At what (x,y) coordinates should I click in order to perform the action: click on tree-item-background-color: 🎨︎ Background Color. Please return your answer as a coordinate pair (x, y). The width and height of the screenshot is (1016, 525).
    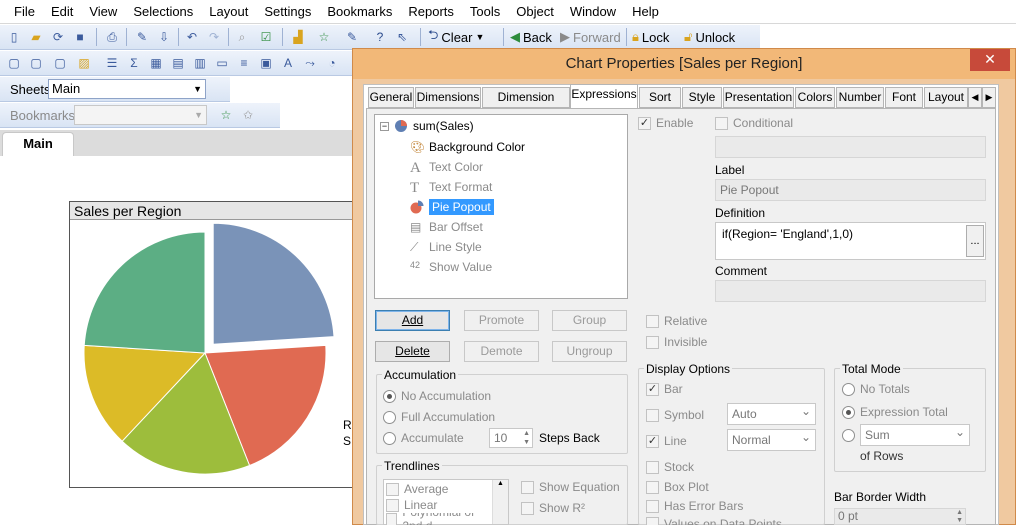
    Looking at the image, I should click on (467, 147).